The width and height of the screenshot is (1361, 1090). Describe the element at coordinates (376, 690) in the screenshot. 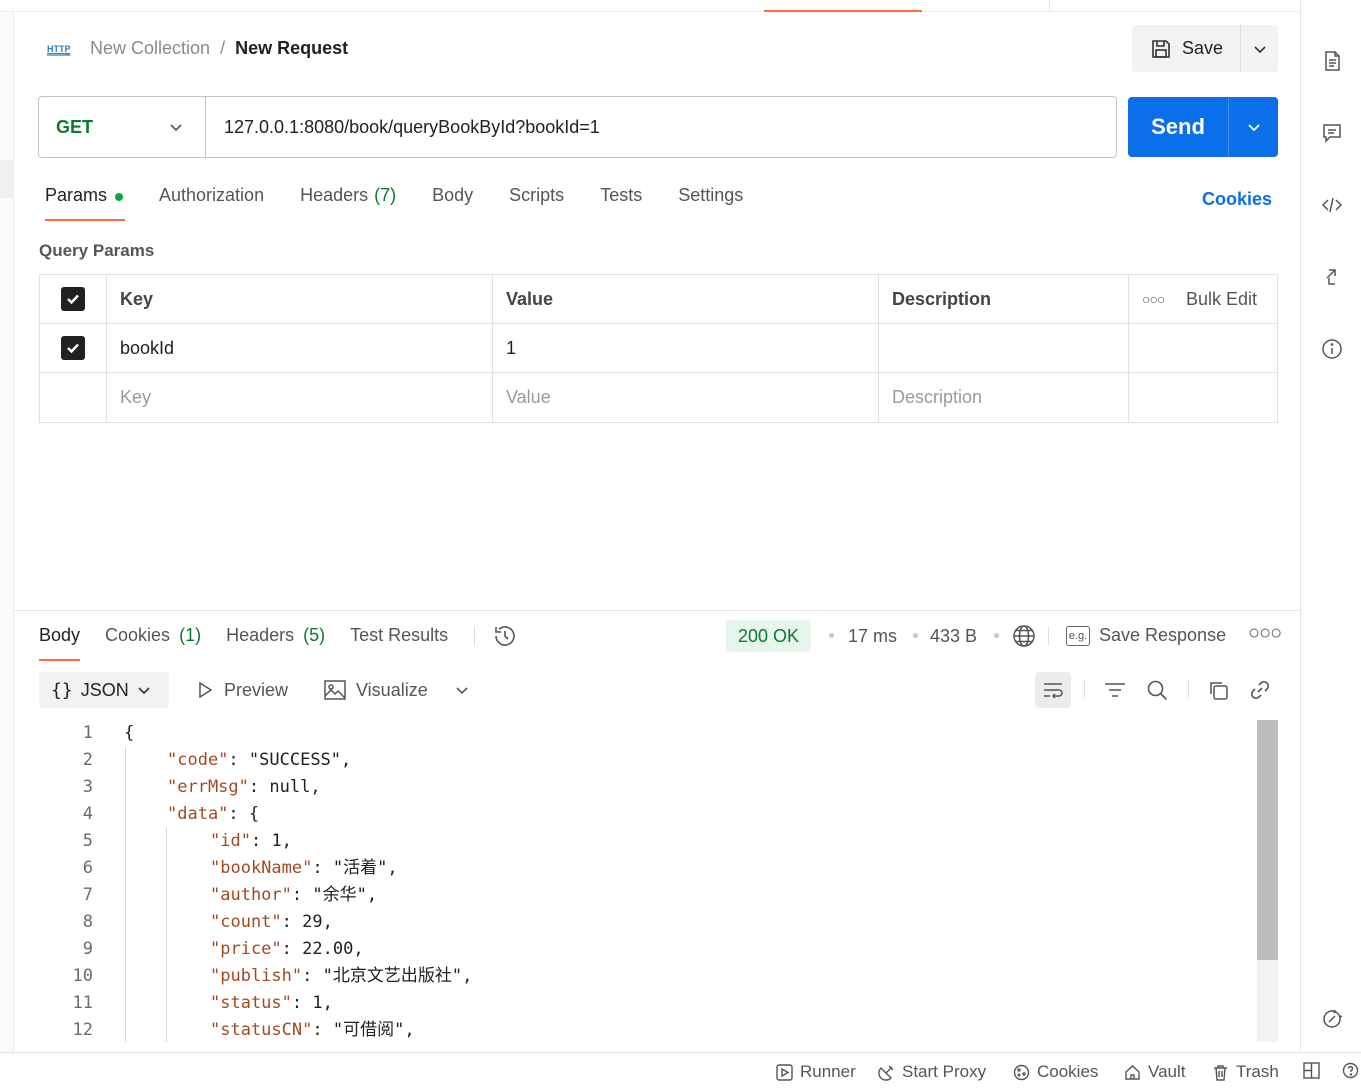

I see `visualize-button: Visualize` at that location.